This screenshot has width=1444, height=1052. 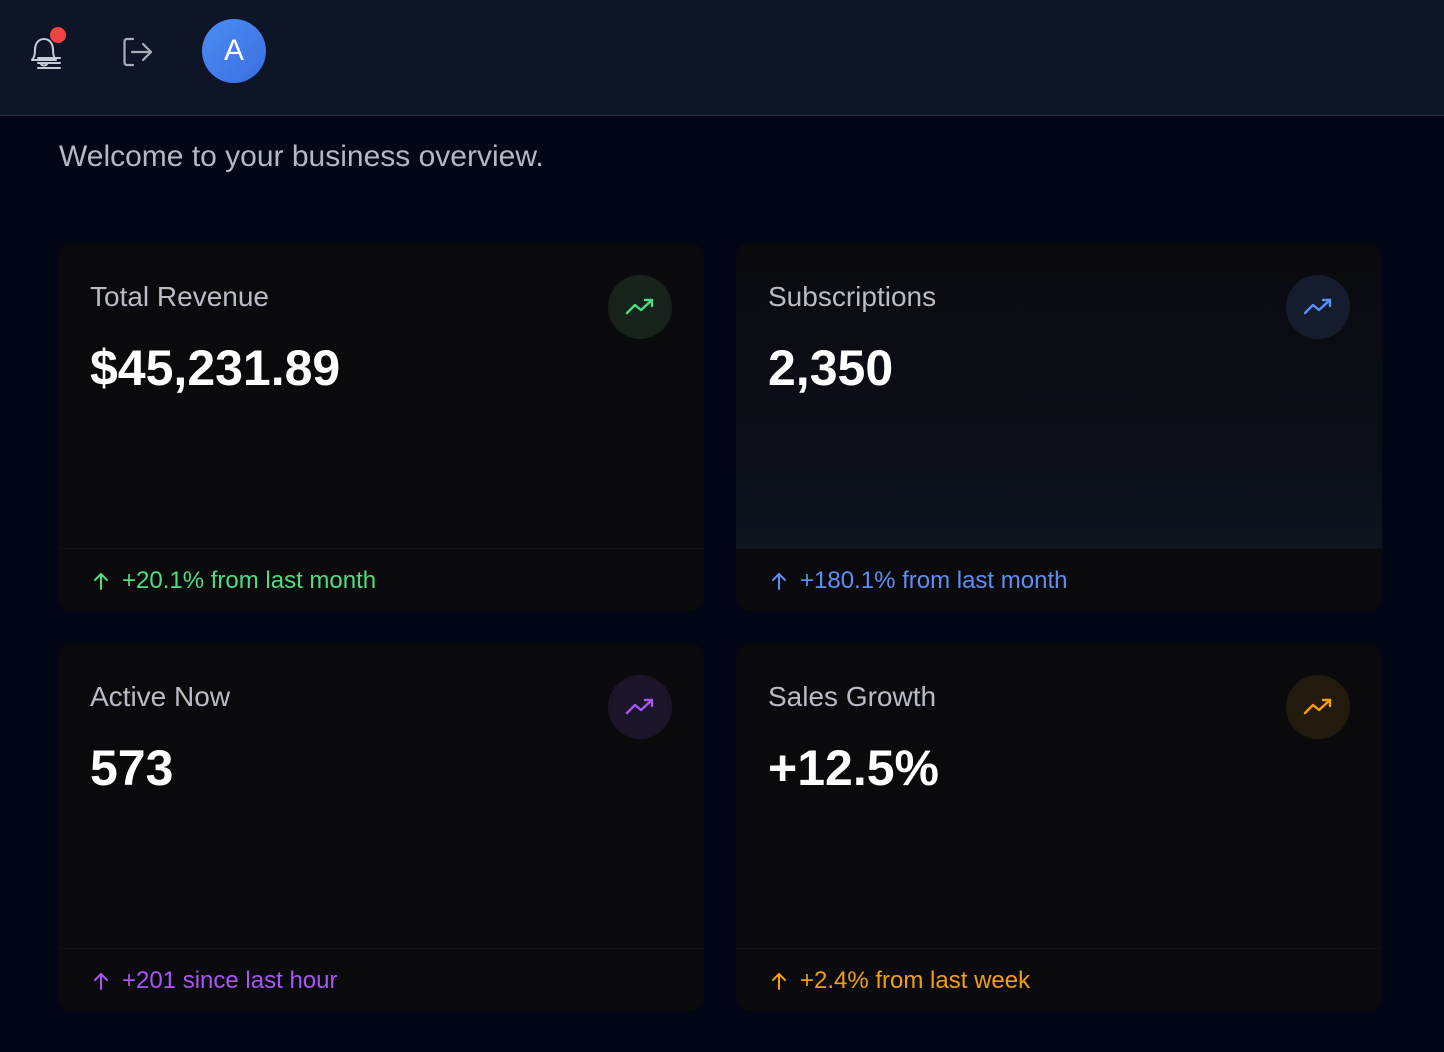 What do you see at coordinates (853, 768) in the screenshot?
I see `card-value: +12.5%` at bounding box center [853, 768].